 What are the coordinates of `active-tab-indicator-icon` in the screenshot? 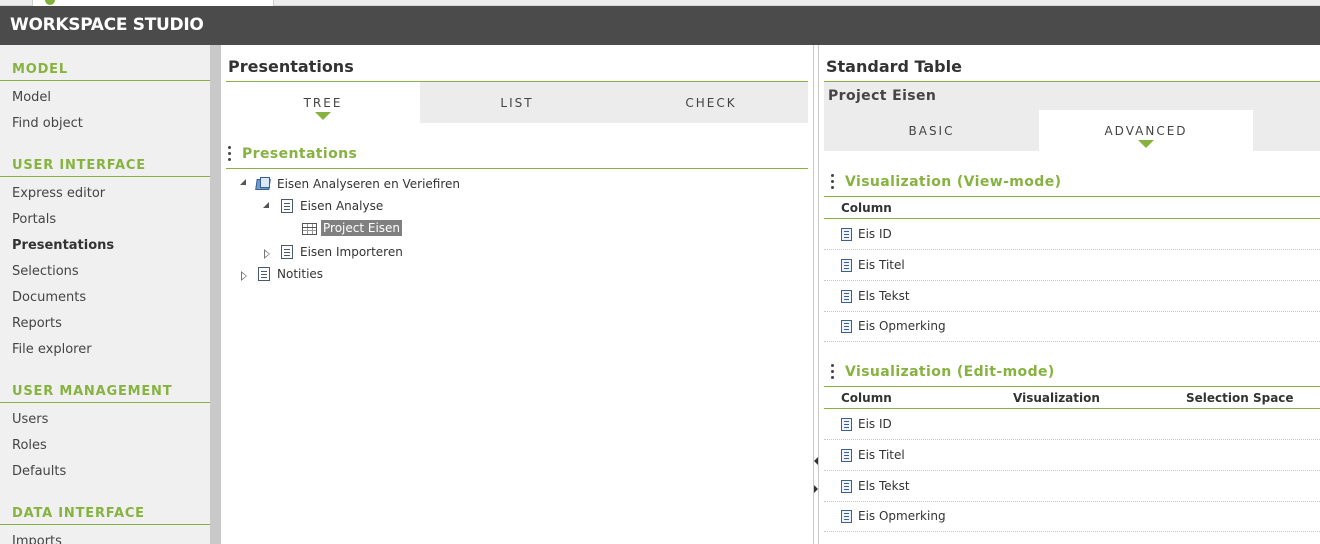 It's located at (1146, 144).